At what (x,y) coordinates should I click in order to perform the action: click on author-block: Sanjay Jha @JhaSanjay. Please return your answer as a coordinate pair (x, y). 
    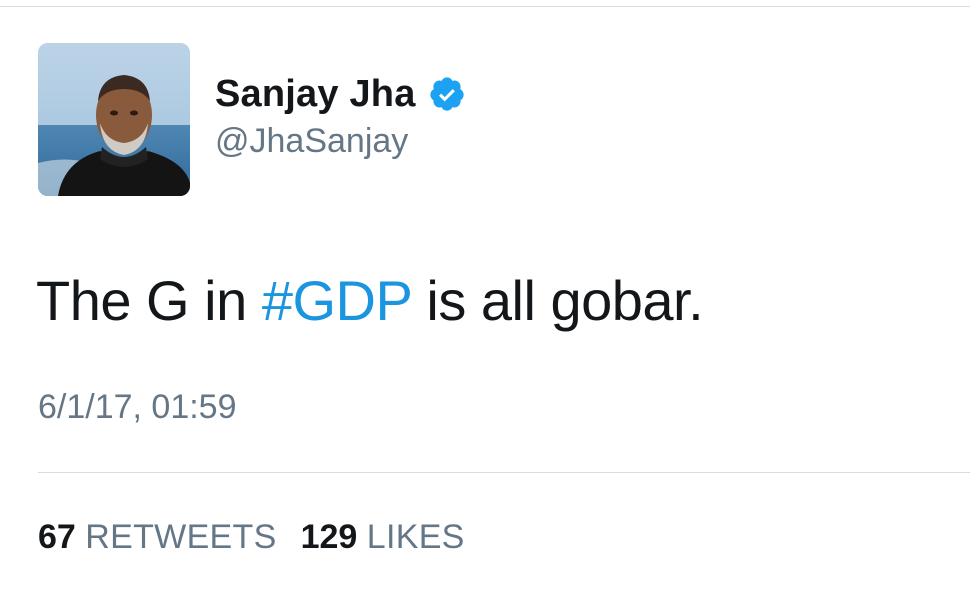
    Looking at the image, I should click on (340, 115).